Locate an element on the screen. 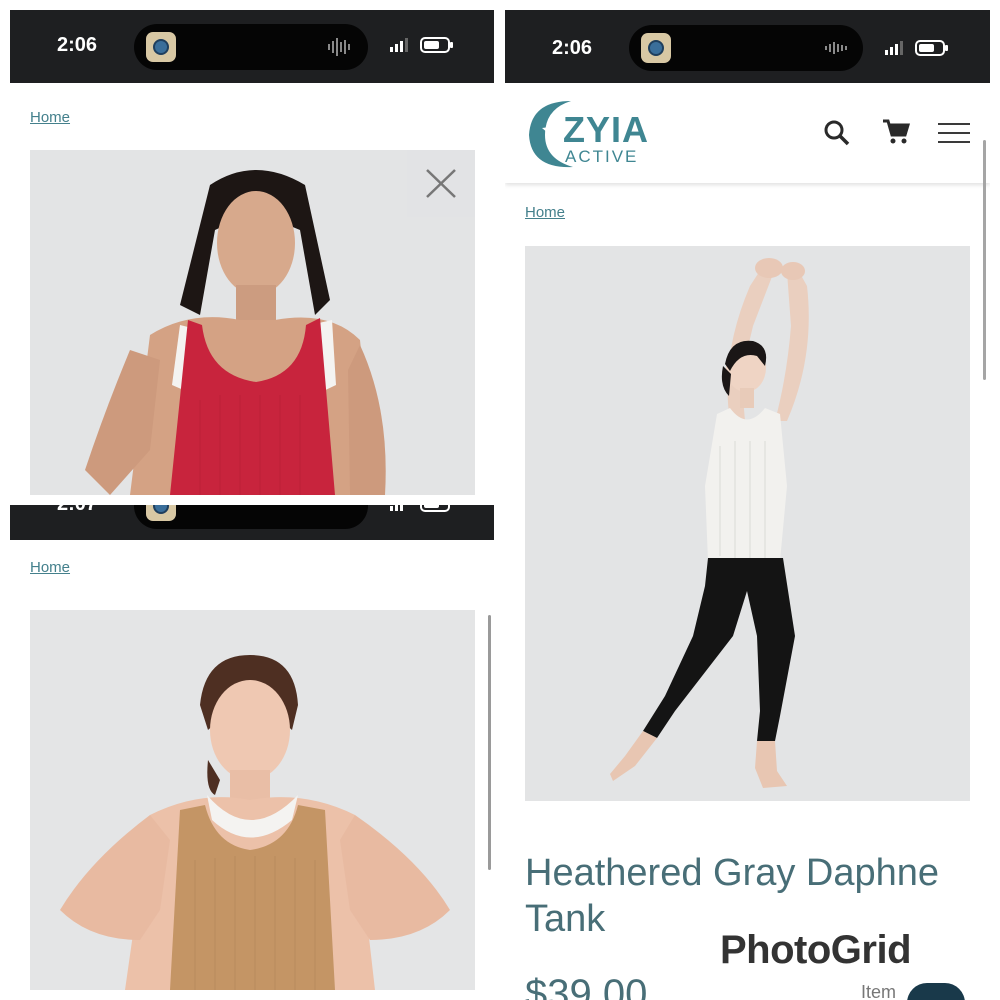  brand-subtitle: ACTIVE is located at coordinates (602, 156).